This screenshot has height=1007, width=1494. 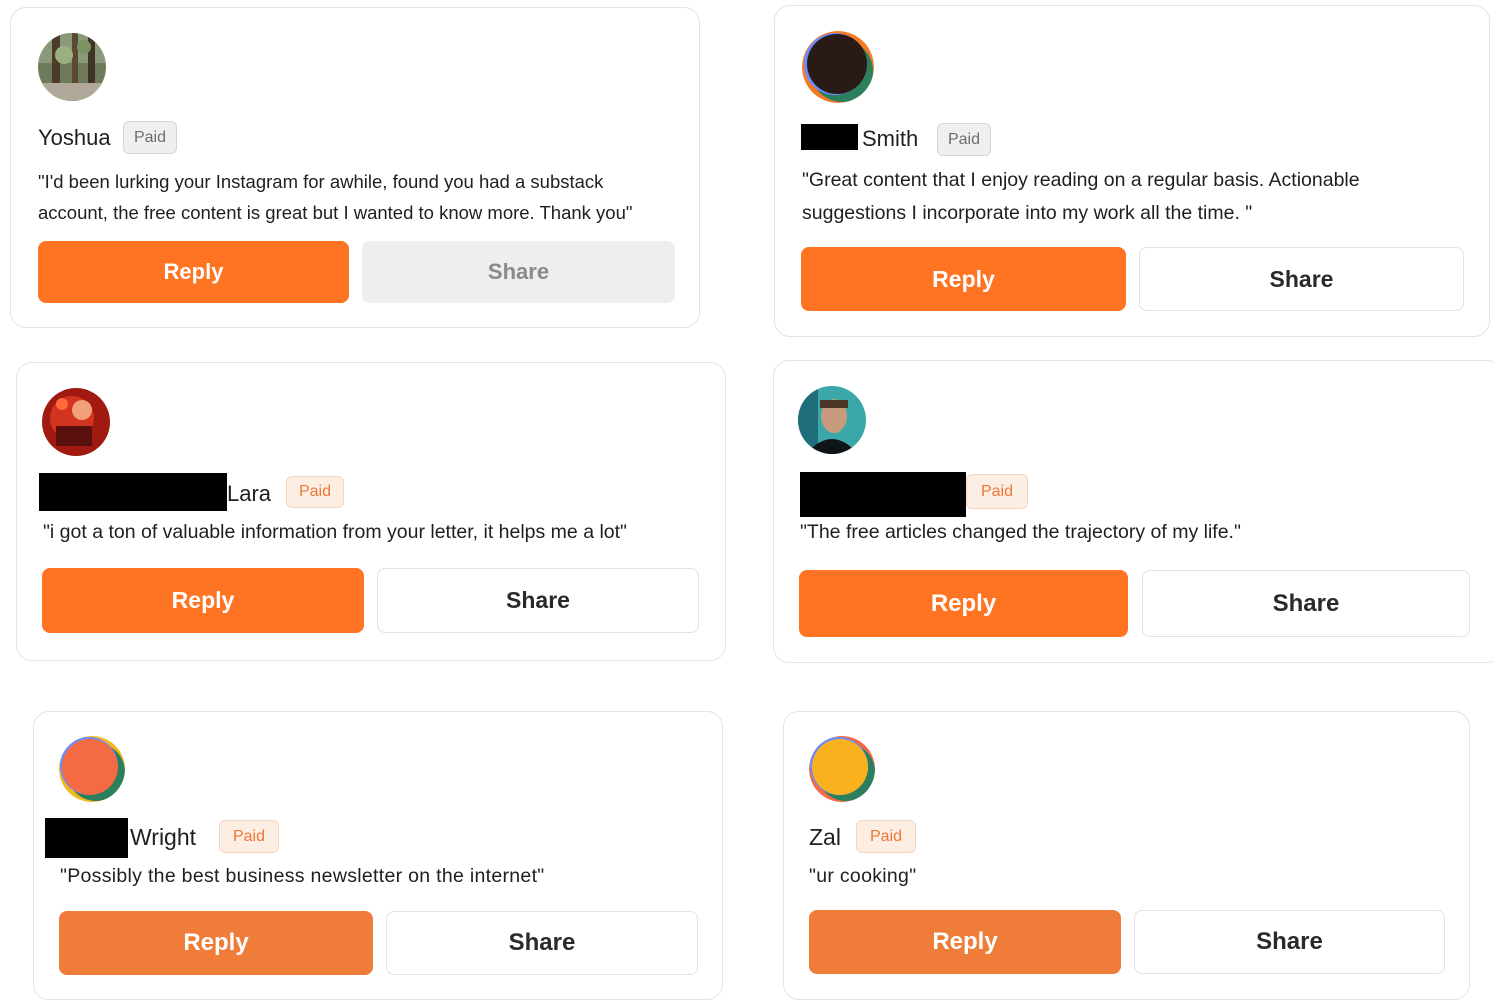 I want to click on red-photo-avatar-icon, so click(x=76, y=422).